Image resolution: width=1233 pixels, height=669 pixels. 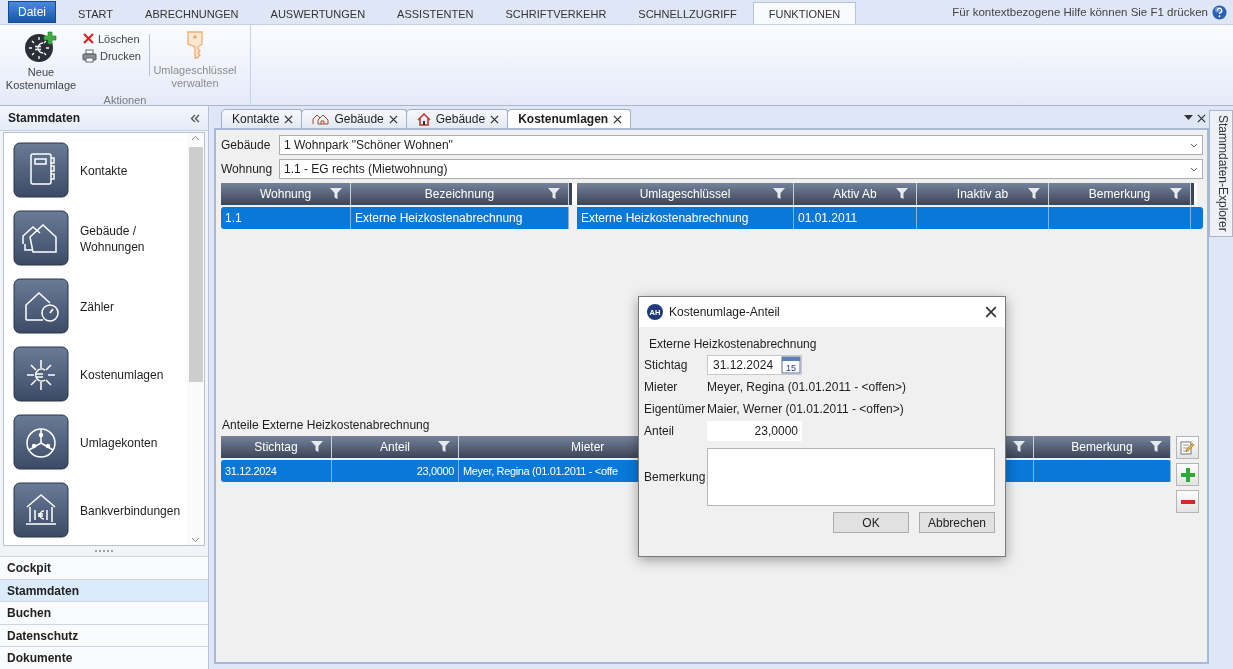 What do you see at coordinates (675, 477) in the screenshot?
I see `field-label: Bemerkung` at bounding box center [675, 477].